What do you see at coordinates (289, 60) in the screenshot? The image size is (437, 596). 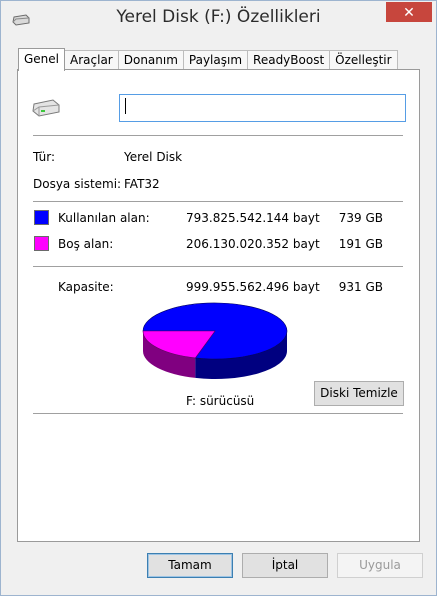 I see `tab-readyboost: ReadyBoost` at bounding box center [289, 60].